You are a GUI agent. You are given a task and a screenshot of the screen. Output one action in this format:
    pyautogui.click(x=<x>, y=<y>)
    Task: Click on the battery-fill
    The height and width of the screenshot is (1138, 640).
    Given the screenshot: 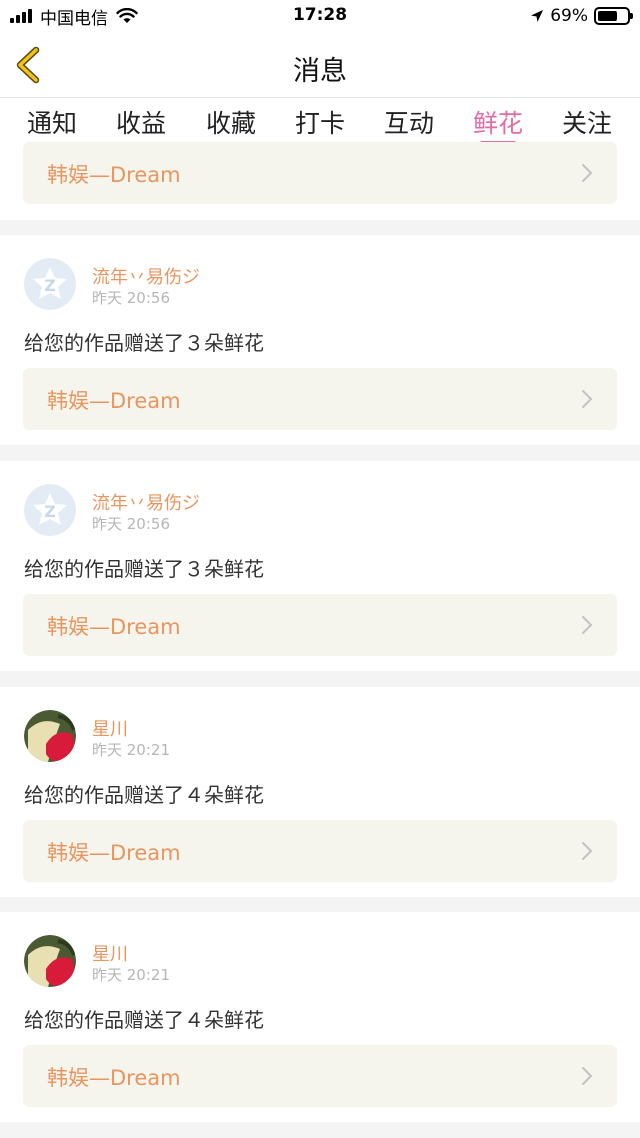 What is the action you would take?
    pyautogui.click(x=608, y=16)
    